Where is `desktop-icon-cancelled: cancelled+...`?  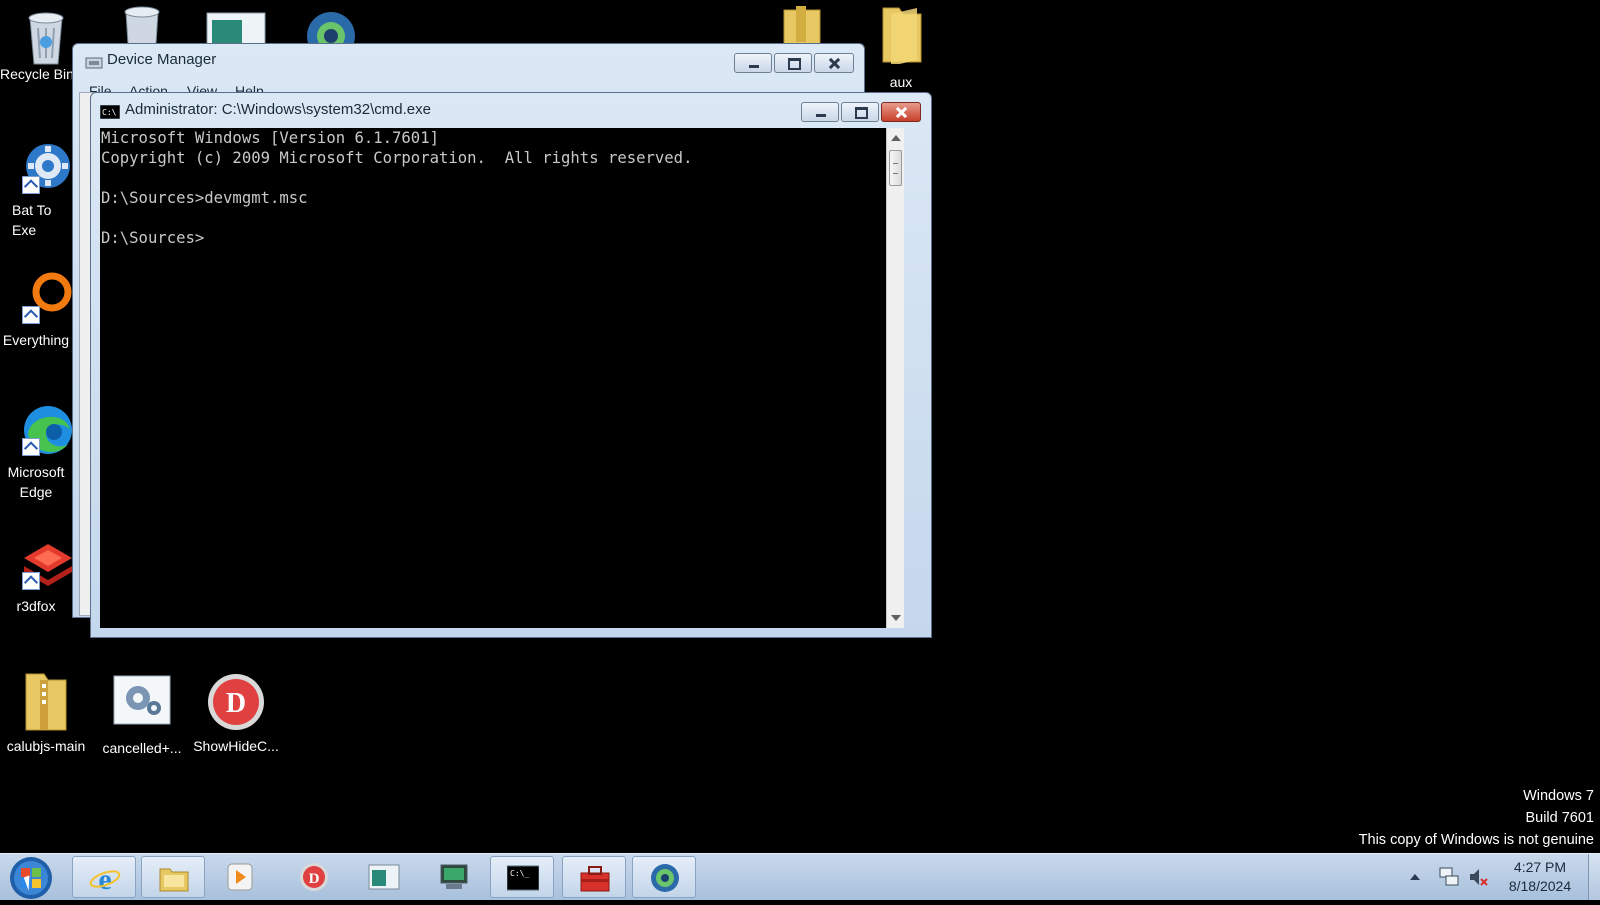
desktop-icon-cancelled: cancelled+... is located at coordinates (142, 716).